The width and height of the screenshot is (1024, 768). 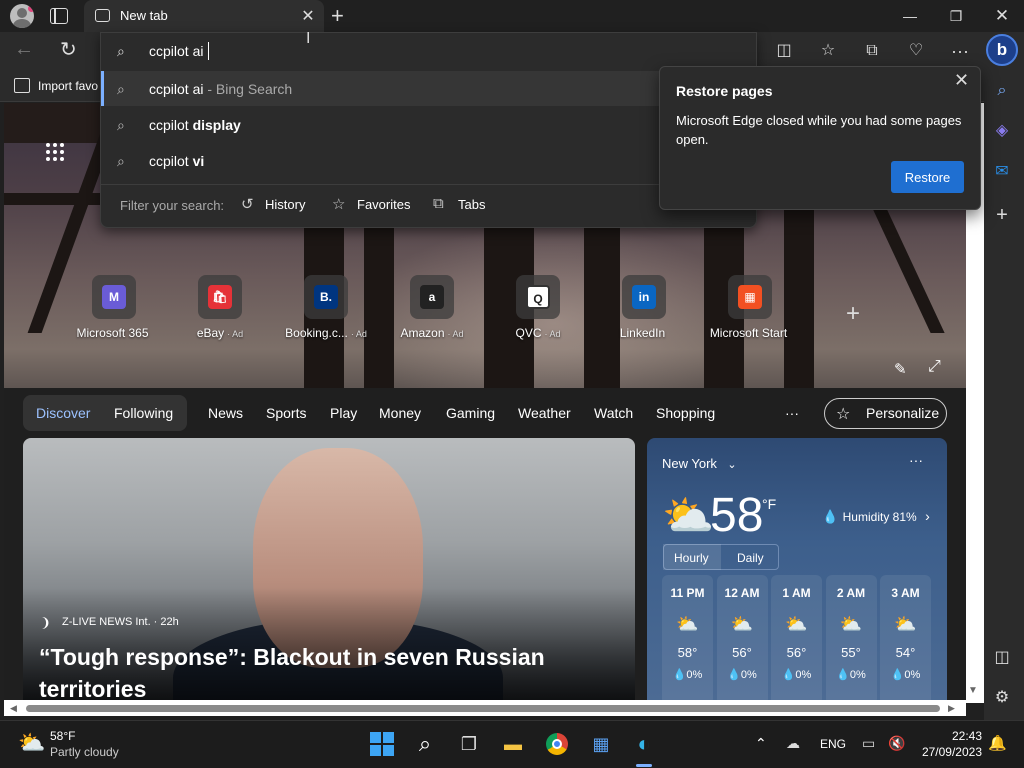 What do you see at coordinates (432, 297) in the screenshot?
I see `quick-link-icon-tile: a` at bounding box center [432, 297].